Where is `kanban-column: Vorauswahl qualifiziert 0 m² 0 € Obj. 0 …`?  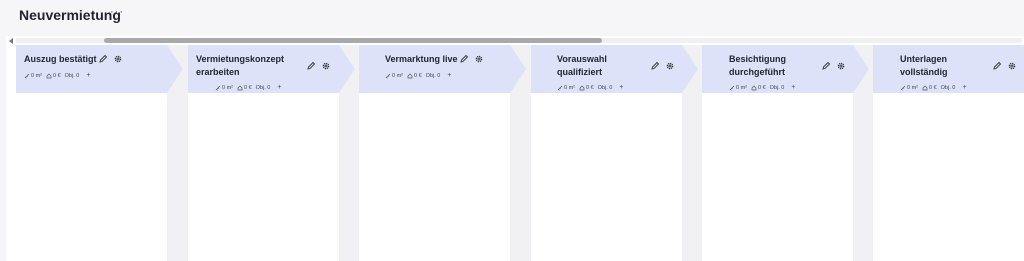
kanban-column: Vorauswahl qualifiziert 0 m² 0 € Obj. 0 … is located at coordinates (614, 153).